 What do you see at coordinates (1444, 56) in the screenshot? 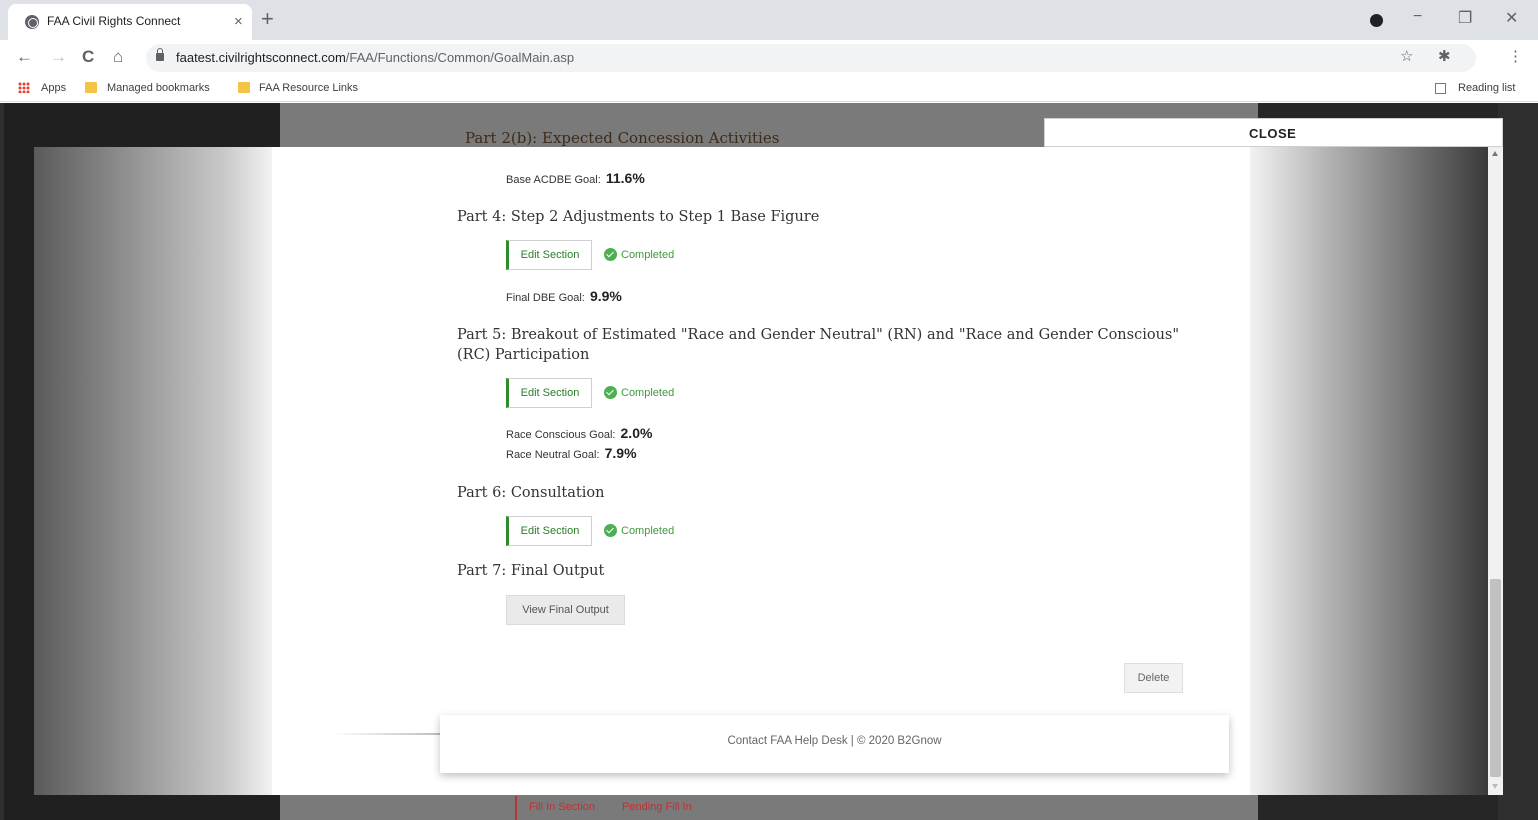
I see `extensions-icon: ✱` at bounding box center [1444, 56].